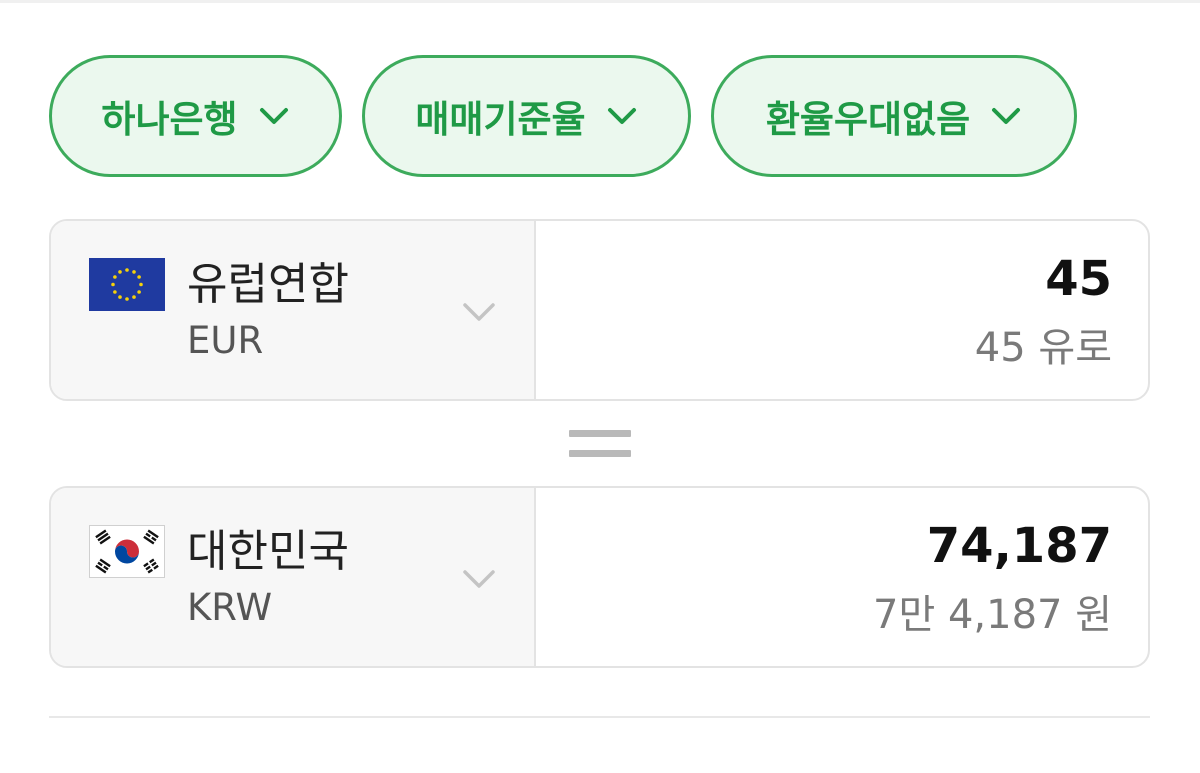  Describe the element at coordinates (842, 577) in the screenshot. I see `to-amount-area: 74,187 7만 4,187 원` at that location.